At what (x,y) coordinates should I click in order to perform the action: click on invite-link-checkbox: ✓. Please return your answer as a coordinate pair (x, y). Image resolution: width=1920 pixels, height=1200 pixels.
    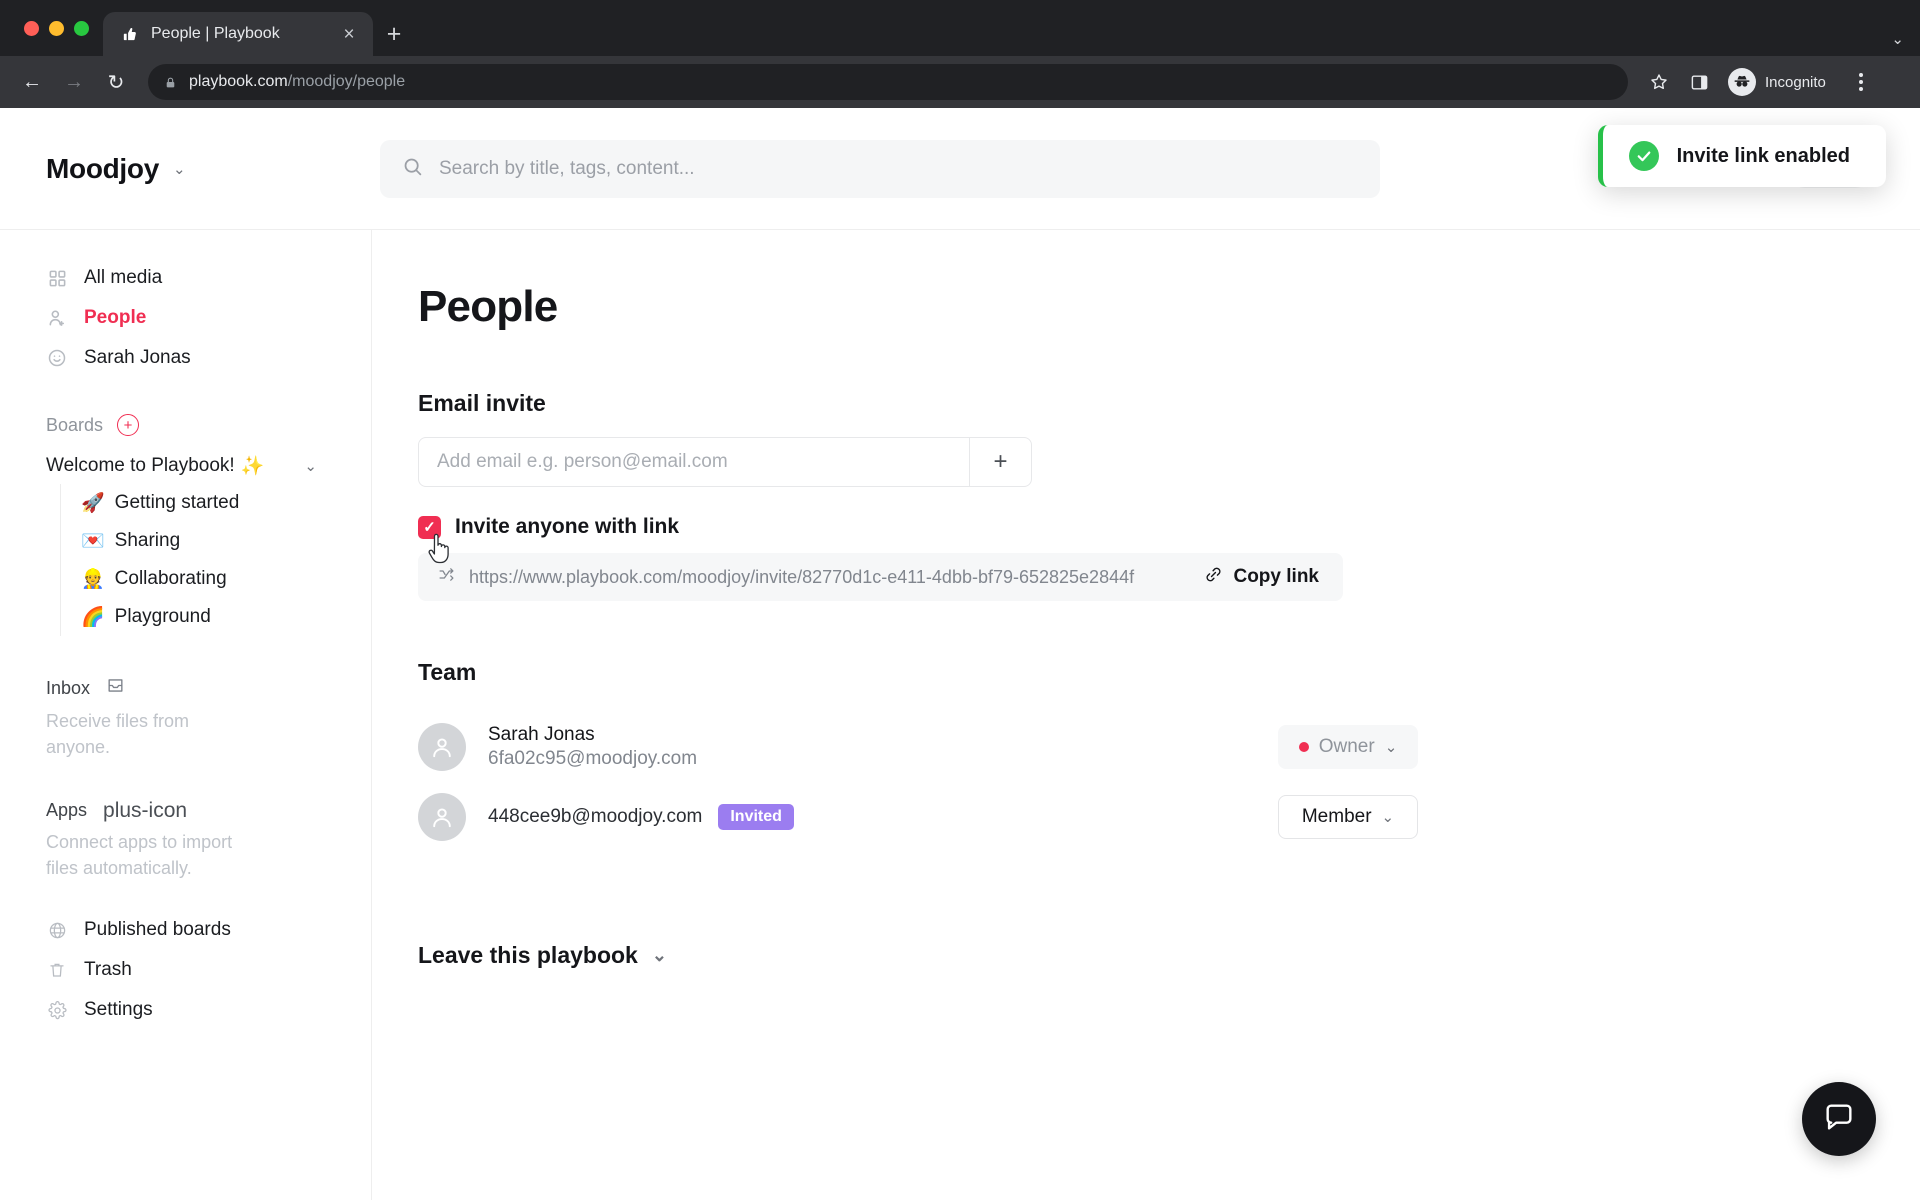
    Looking at the image, I should click on (429, 527).